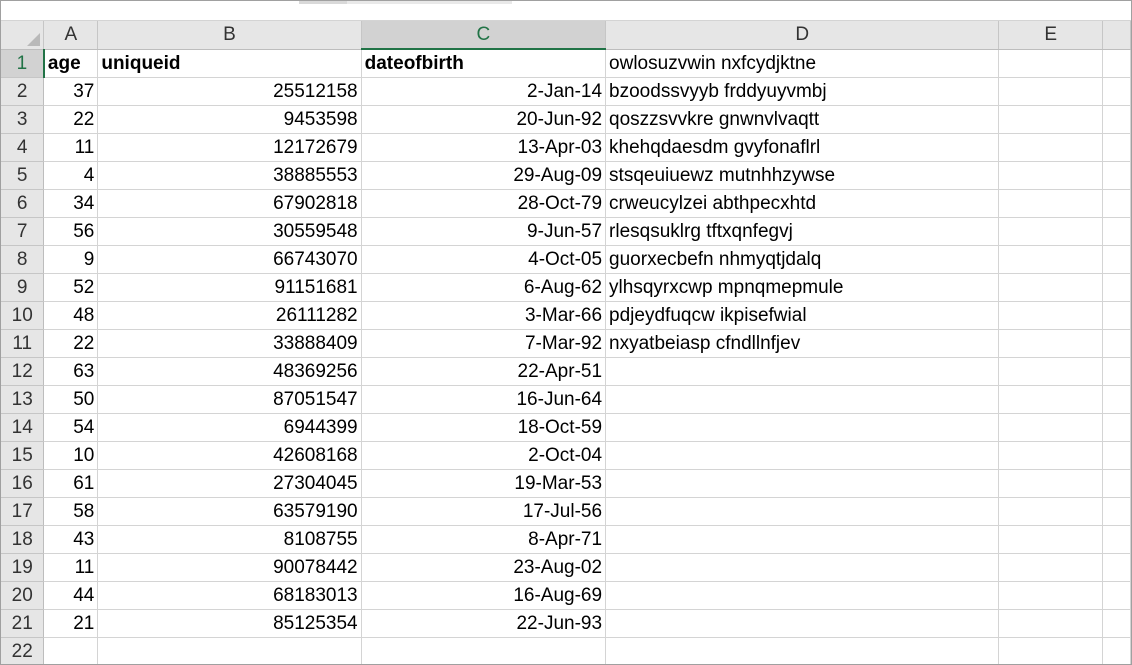 This screenshot has width=1132, height=665. I want to click on cell-b: 6944399, so click(229, 427).